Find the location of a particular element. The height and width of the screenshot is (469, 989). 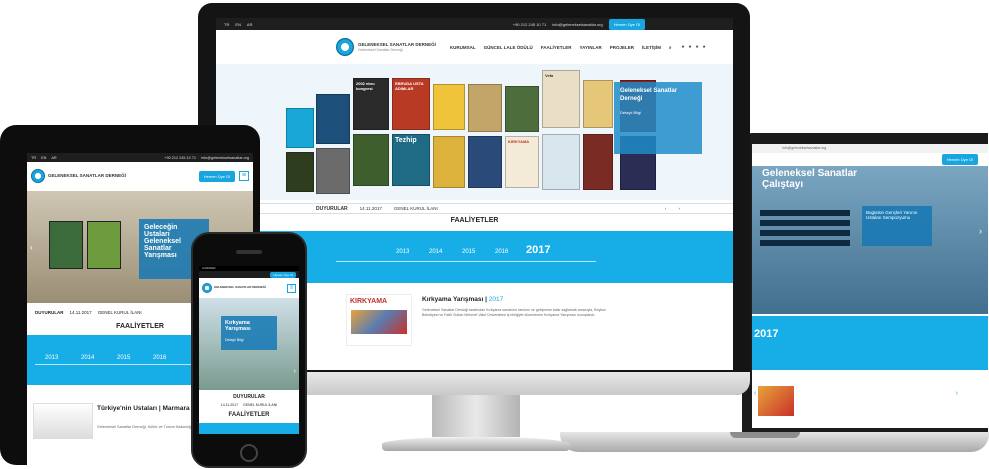

phone-logo-icon is located at coordinates (207, 288).